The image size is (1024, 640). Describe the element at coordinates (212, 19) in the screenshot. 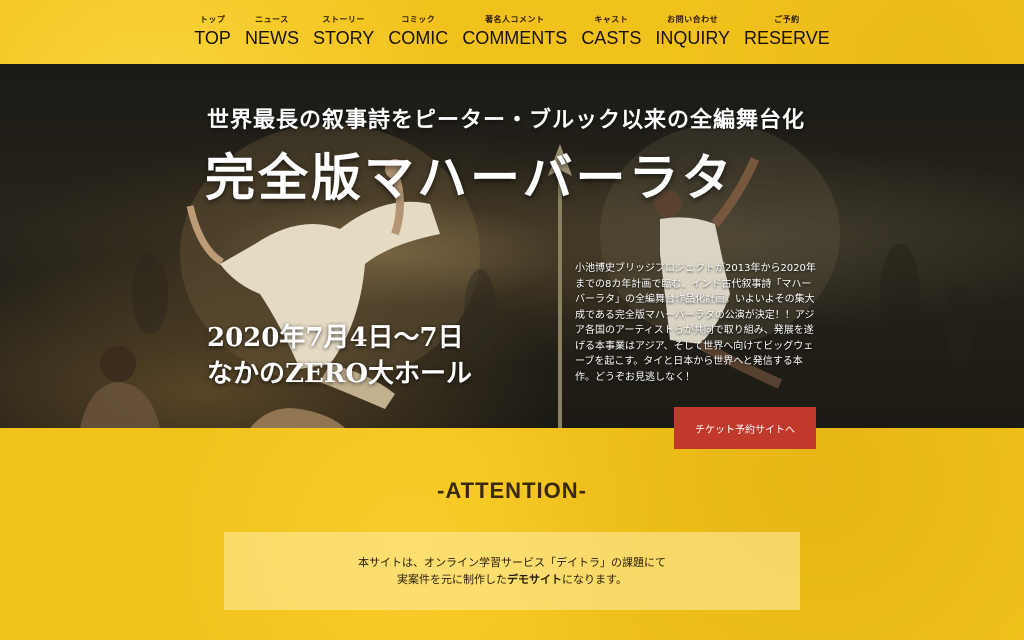

I see `nav-item-sub-label: トップ` at that location.